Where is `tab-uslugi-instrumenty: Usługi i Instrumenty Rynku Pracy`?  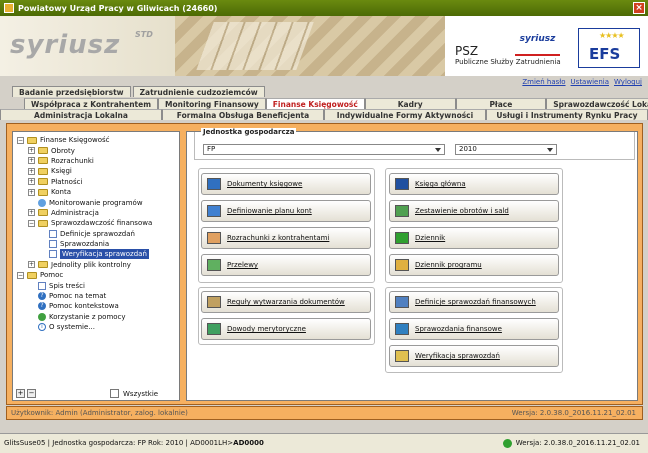
tab-uslugi-instrumenty: Usługi i Instrumenty Rynku Pracy is located at coordinates (567, 114).